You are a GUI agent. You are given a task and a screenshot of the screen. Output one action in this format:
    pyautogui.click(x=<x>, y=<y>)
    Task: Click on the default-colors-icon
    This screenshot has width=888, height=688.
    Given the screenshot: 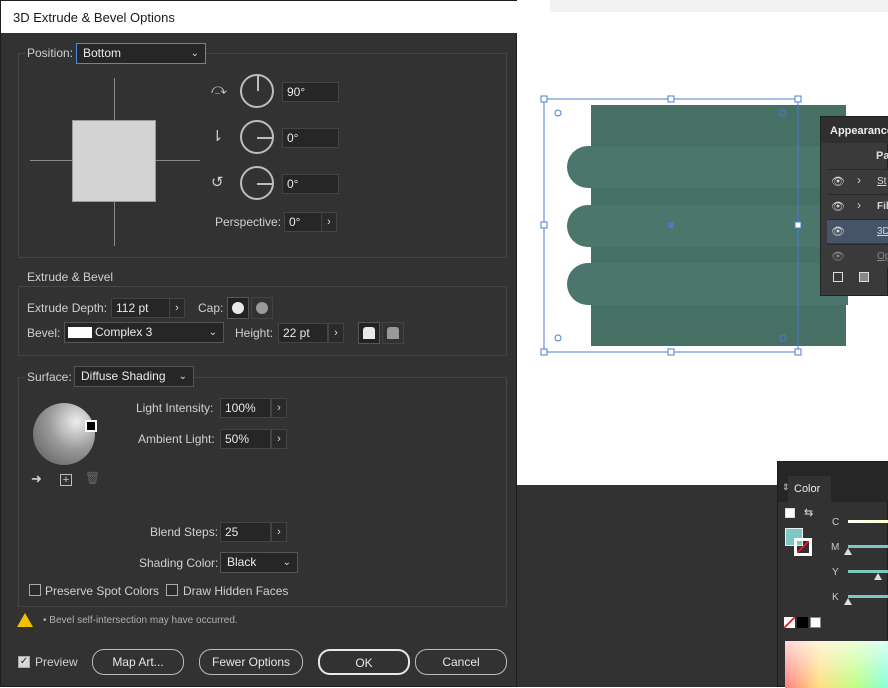 What is the action you would take?
    pyautogui.click(x=790, y=513)
    